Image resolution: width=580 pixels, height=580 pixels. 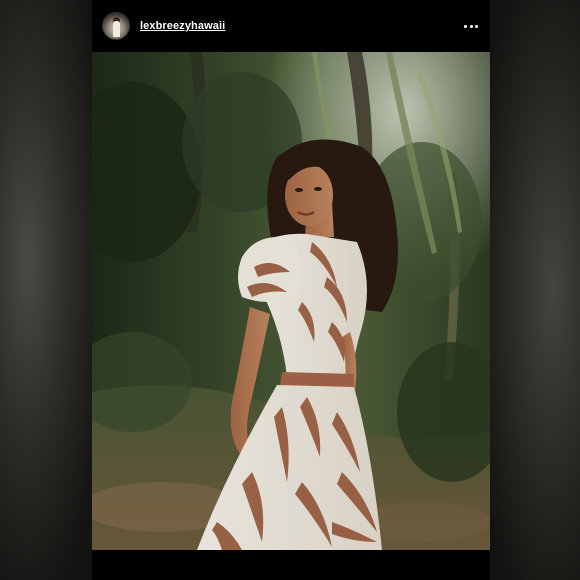 I want to click on username-link: lexbreezyhawaii, so click(x=182, y=26).